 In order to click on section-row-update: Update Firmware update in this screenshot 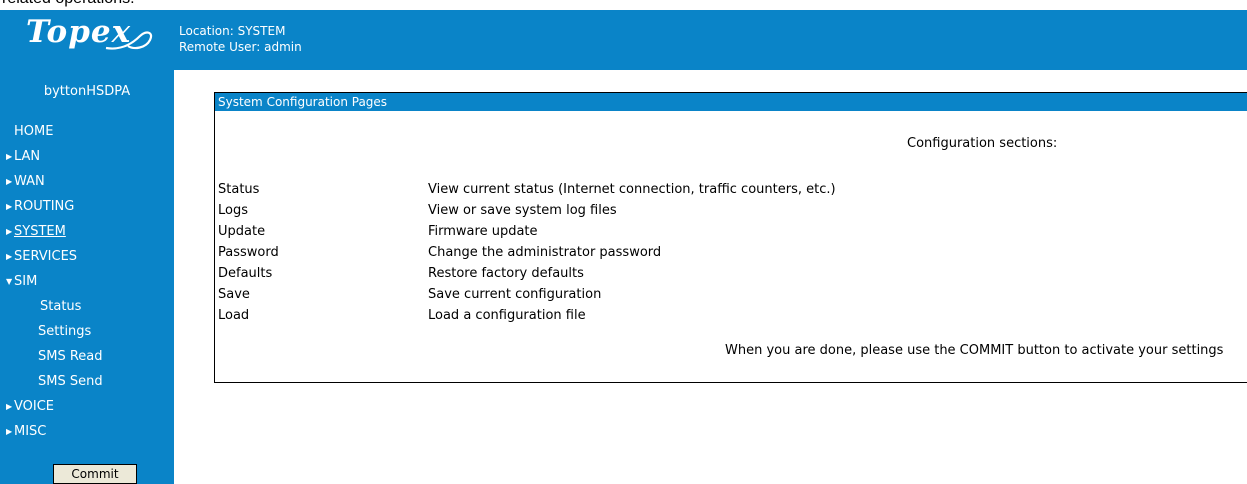, I will do `click(718, 231)`.